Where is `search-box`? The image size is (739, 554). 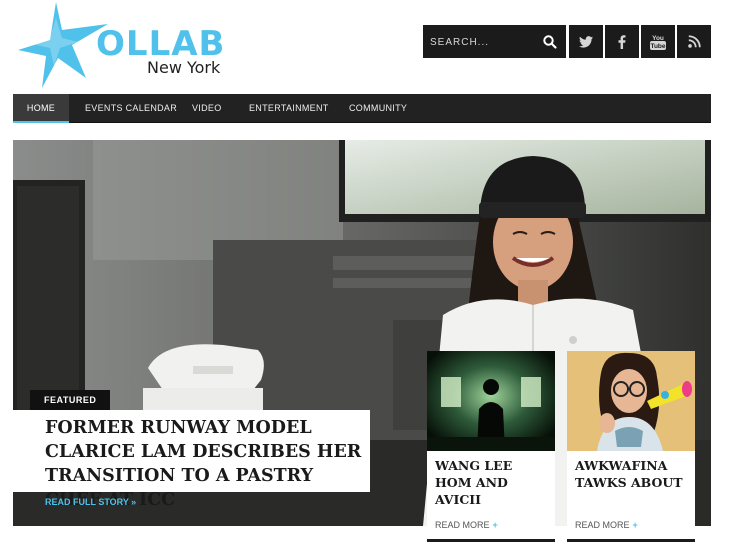 search-box is located at coordinates (494, 41).